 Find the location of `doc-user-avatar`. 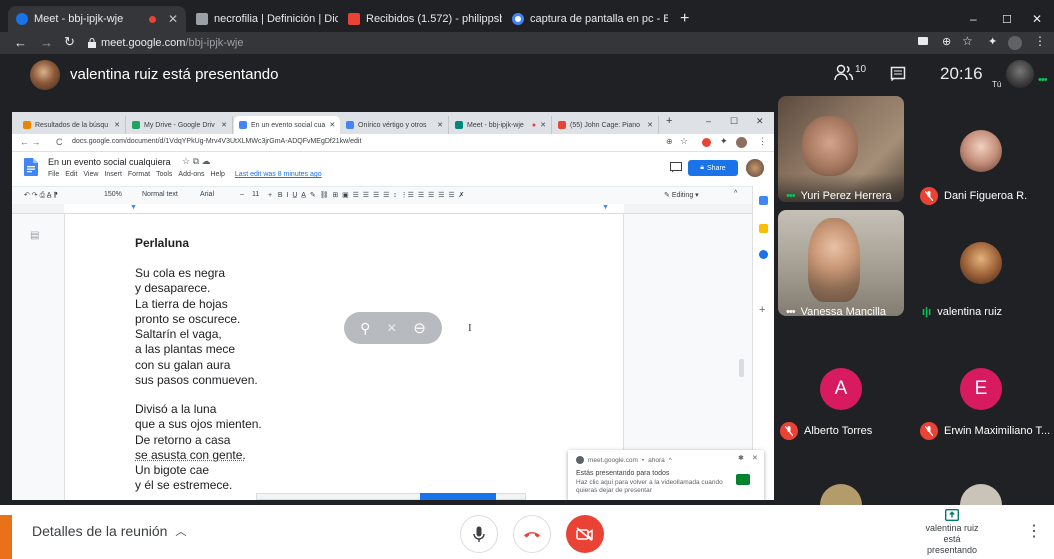

doc-user-avatar is located at coordinates (755, 168).